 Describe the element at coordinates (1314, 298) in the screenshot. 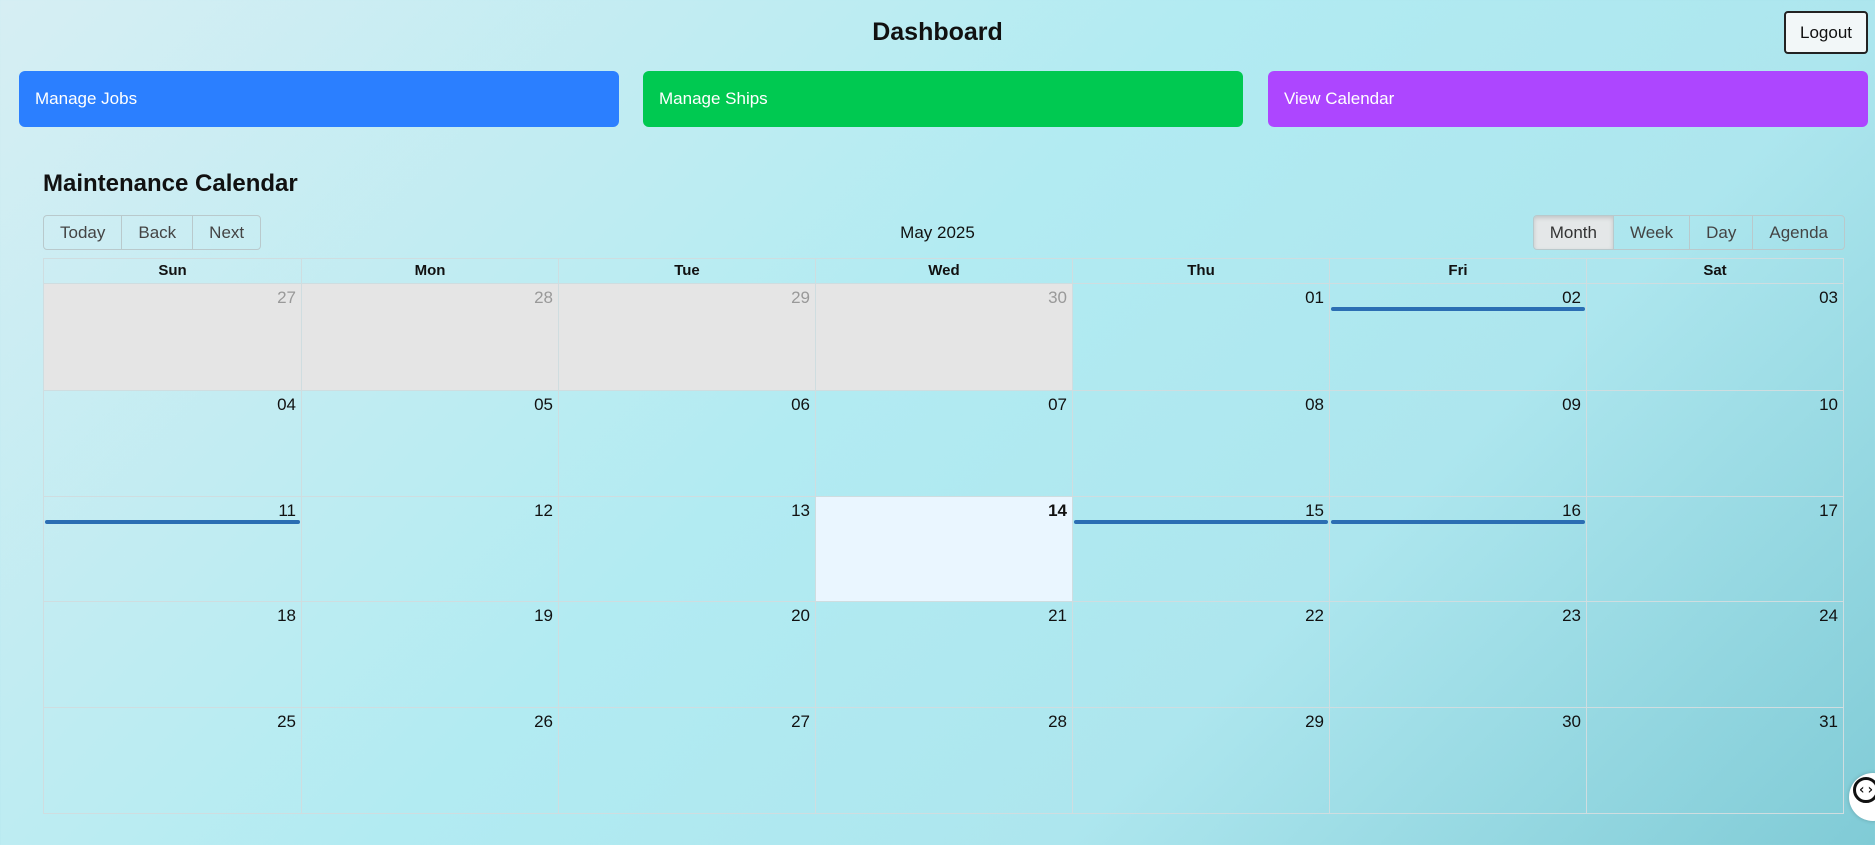

I see `day-number: 01` at that location.